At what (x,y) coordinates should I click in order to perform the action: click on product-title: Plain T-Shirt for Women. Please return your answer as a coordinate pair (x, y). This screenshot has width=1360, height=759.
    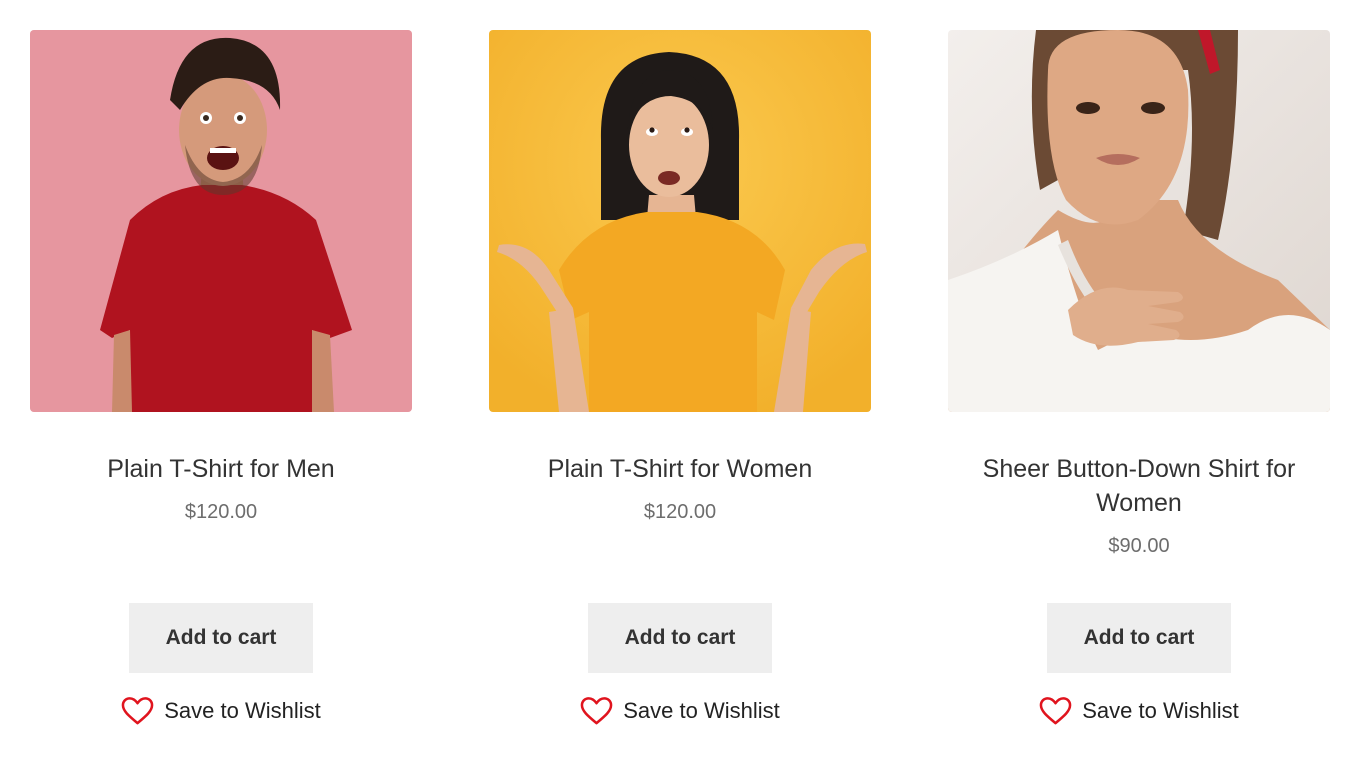
    Looking at the image, I should click on (680, 469).